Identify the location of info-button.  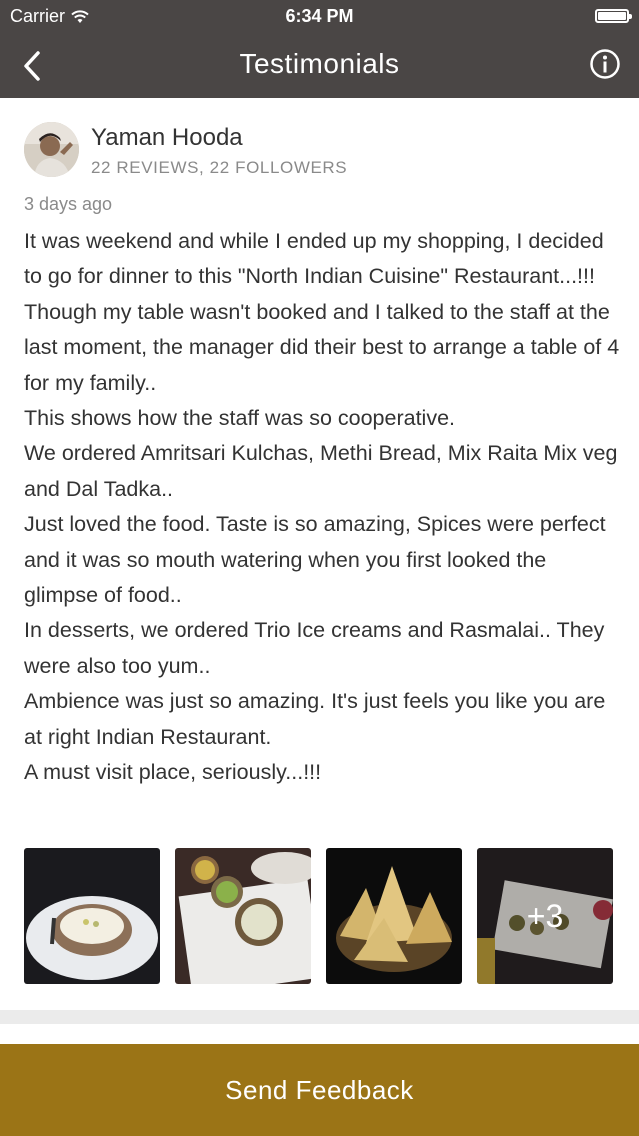
(606, 65).